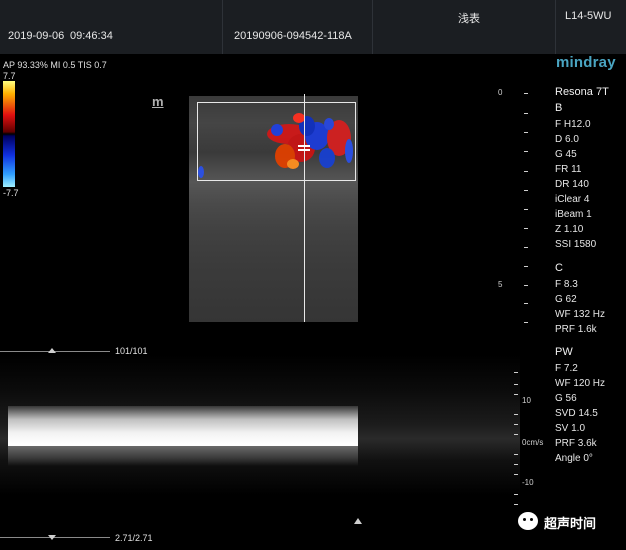 This screenshot has width=626, height=550. What do you see at coordinates (533, 442) in the screenshot?
I see `velocity-tick-label: 0cm/s` at bounding box center [533, 442].